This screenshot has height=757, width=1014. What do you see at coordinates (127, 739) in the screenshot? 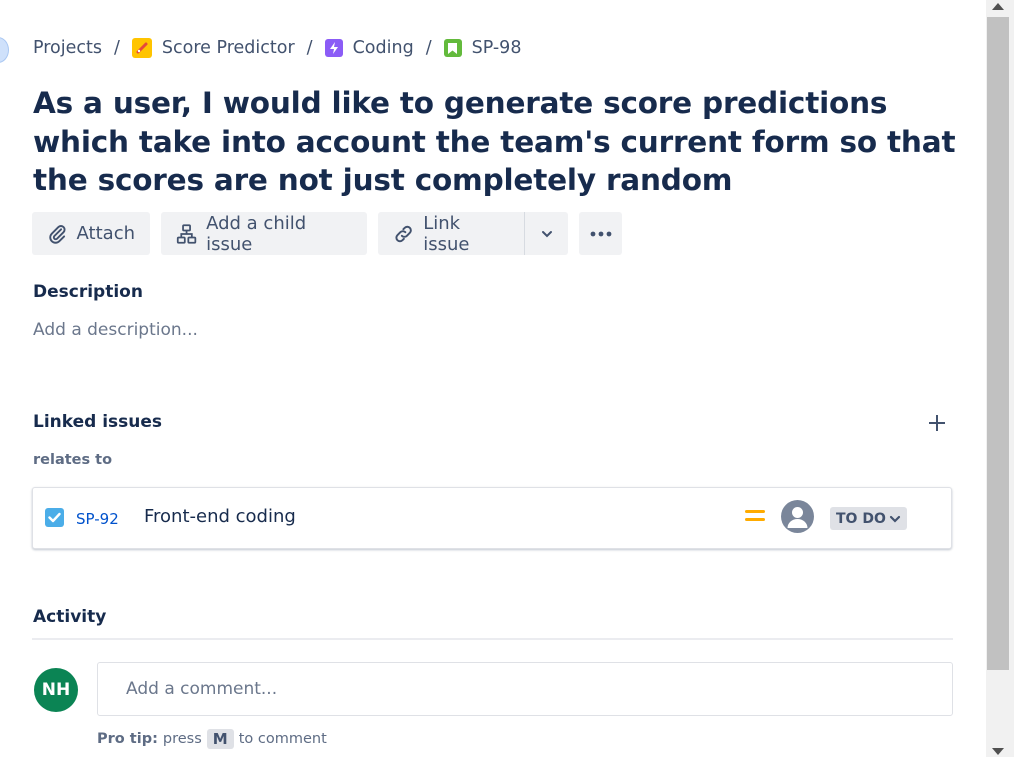
I see `pro-tip-label: Pro tip:` at bounding box center [127, 739].